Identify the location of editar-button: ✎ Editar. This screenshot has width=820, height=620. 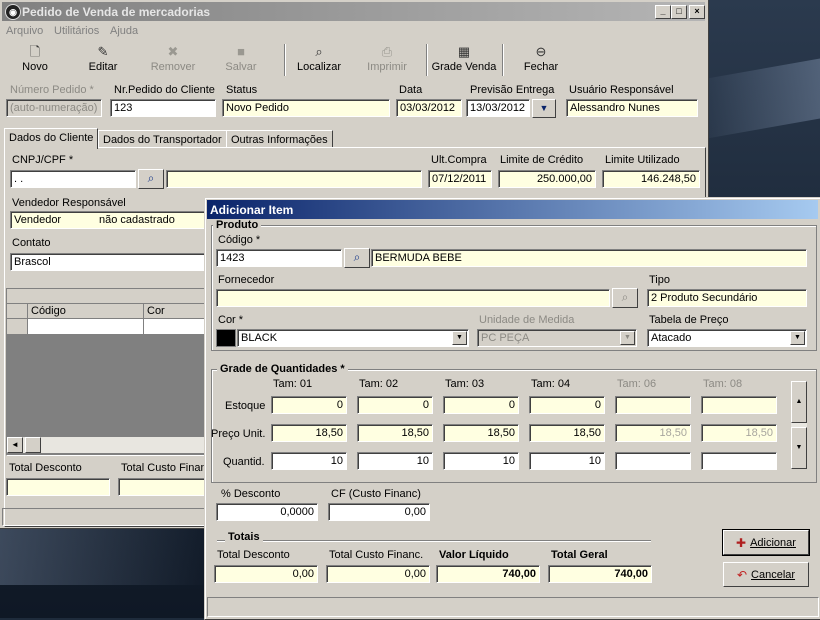
(103, 60).